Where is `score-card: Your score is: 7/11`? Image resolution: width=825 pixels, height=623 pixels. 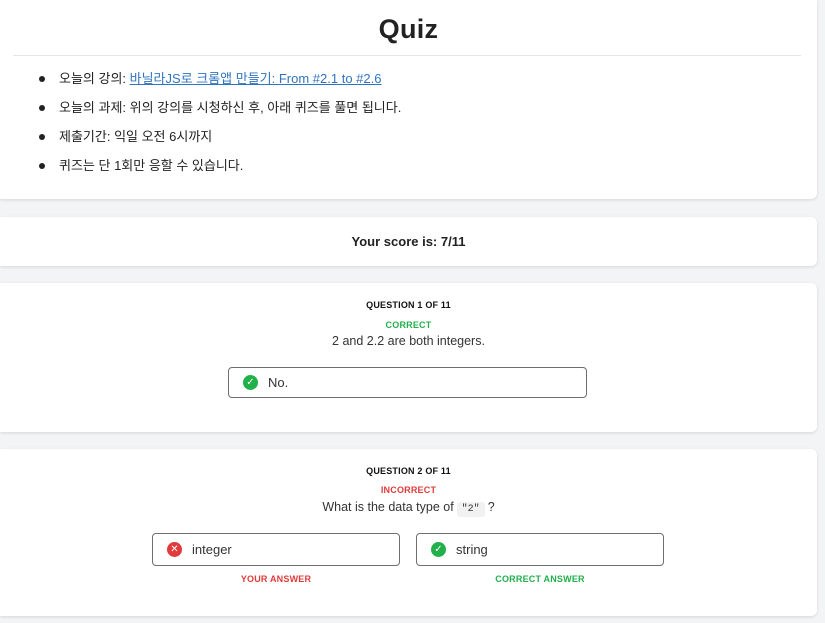 score-card: Your score is: 7/11 is located at coordinates (408, 241).